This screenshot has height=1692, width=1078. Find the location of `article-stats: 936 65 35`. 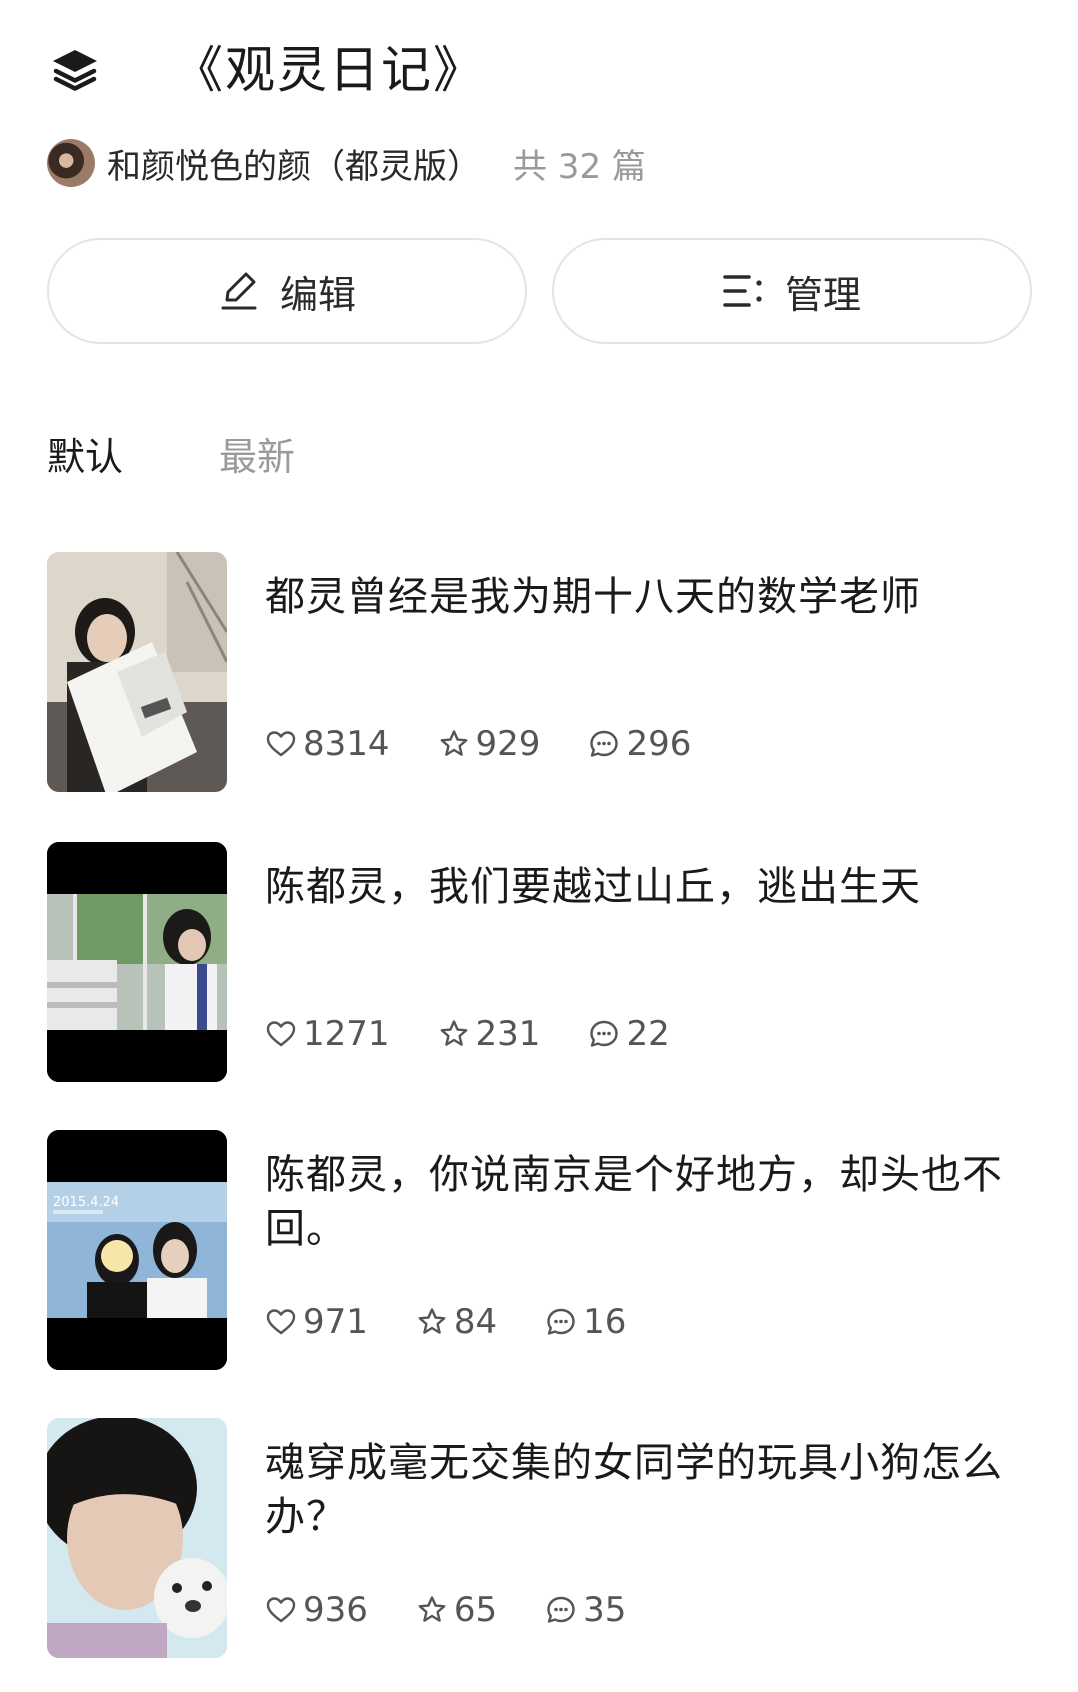

article-stats: 936 65 35 is located at coordinates (469, 1610).